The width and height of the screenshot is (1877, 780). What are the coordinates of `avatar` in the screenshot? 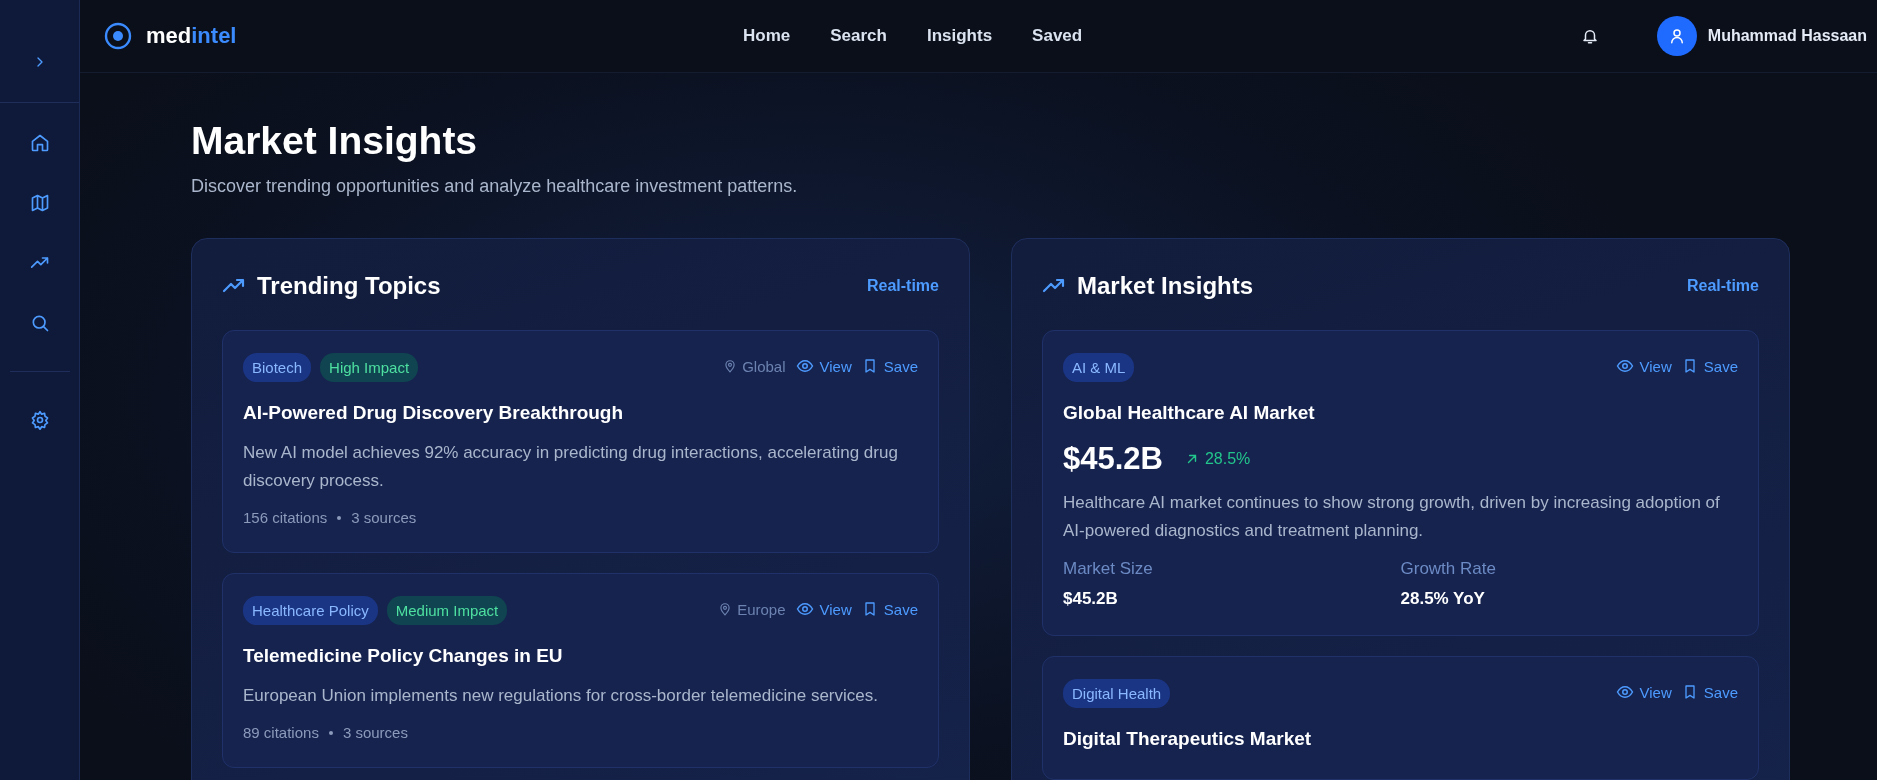 It's located at (1676, 36).